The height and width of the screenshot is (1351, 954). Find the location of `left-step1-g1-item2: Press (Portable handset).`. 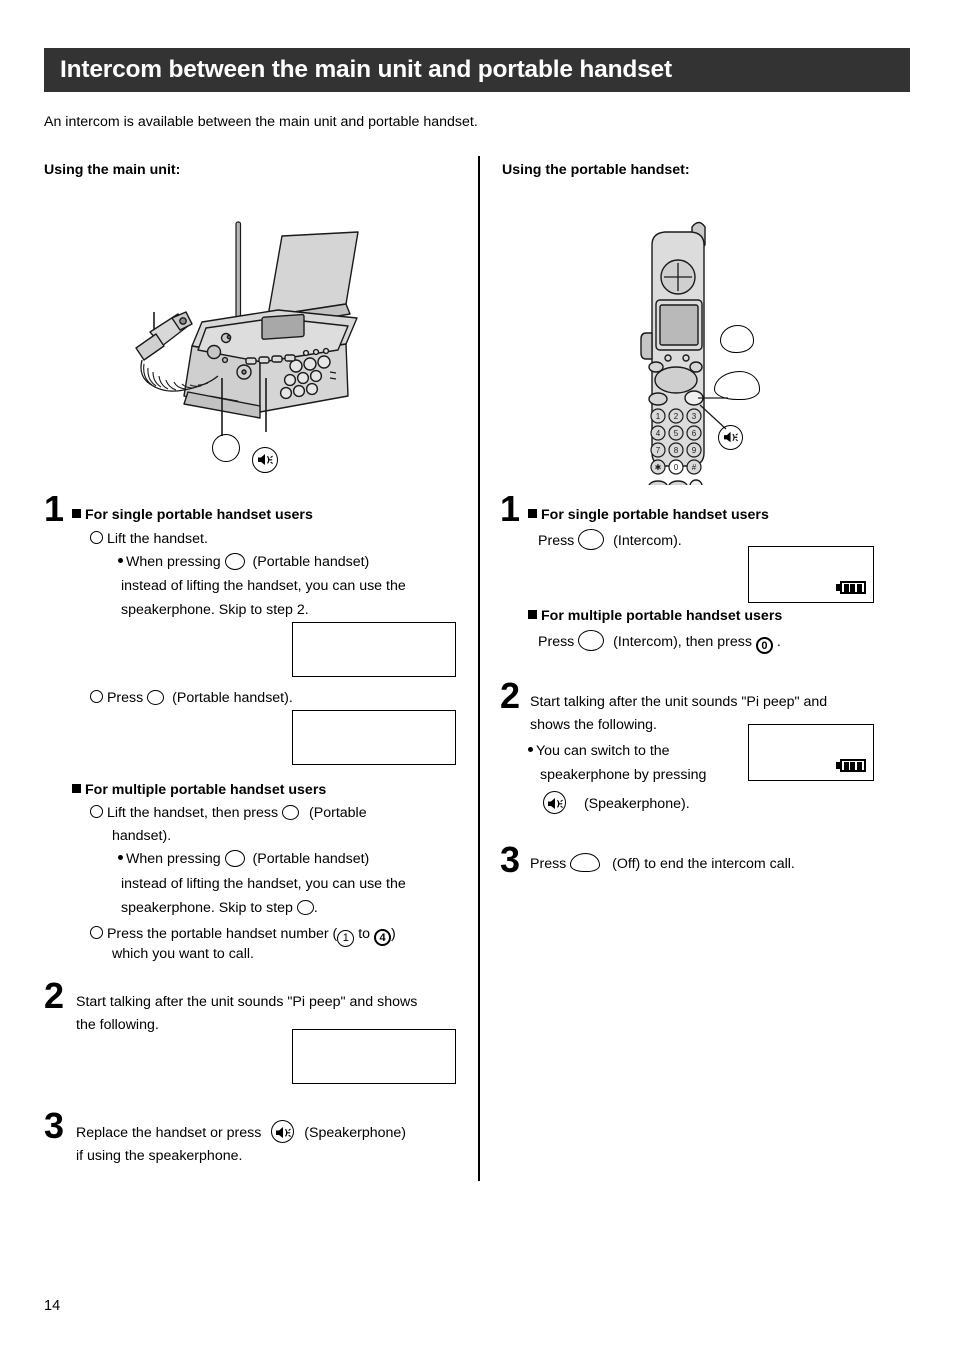

left-step1-g1-item2: Press (Portable handset). is located at coordinates (191, 698).